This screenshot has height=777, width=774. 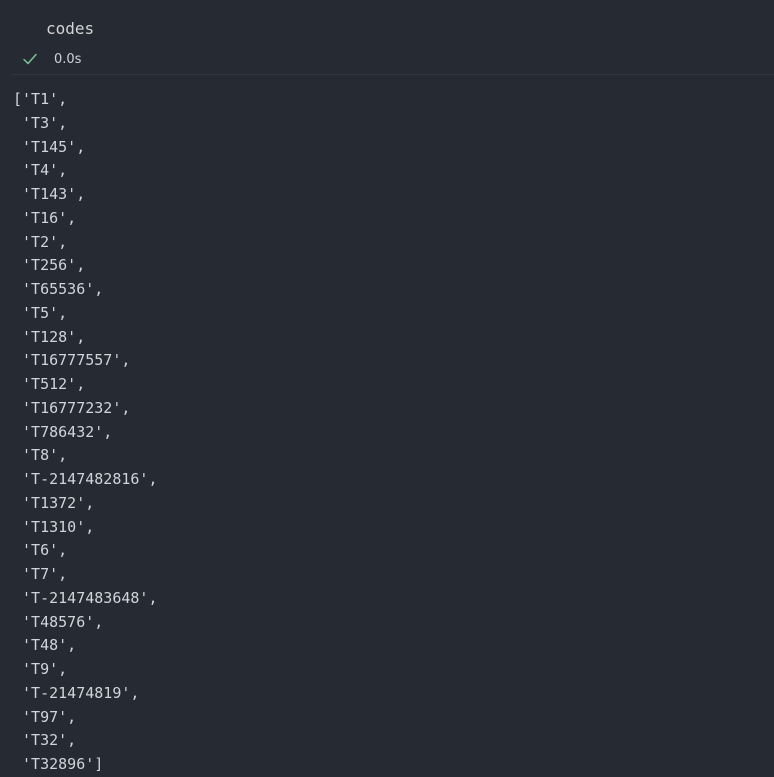 I want to click on output-line: 'T7',, so click(x=40, y=574).